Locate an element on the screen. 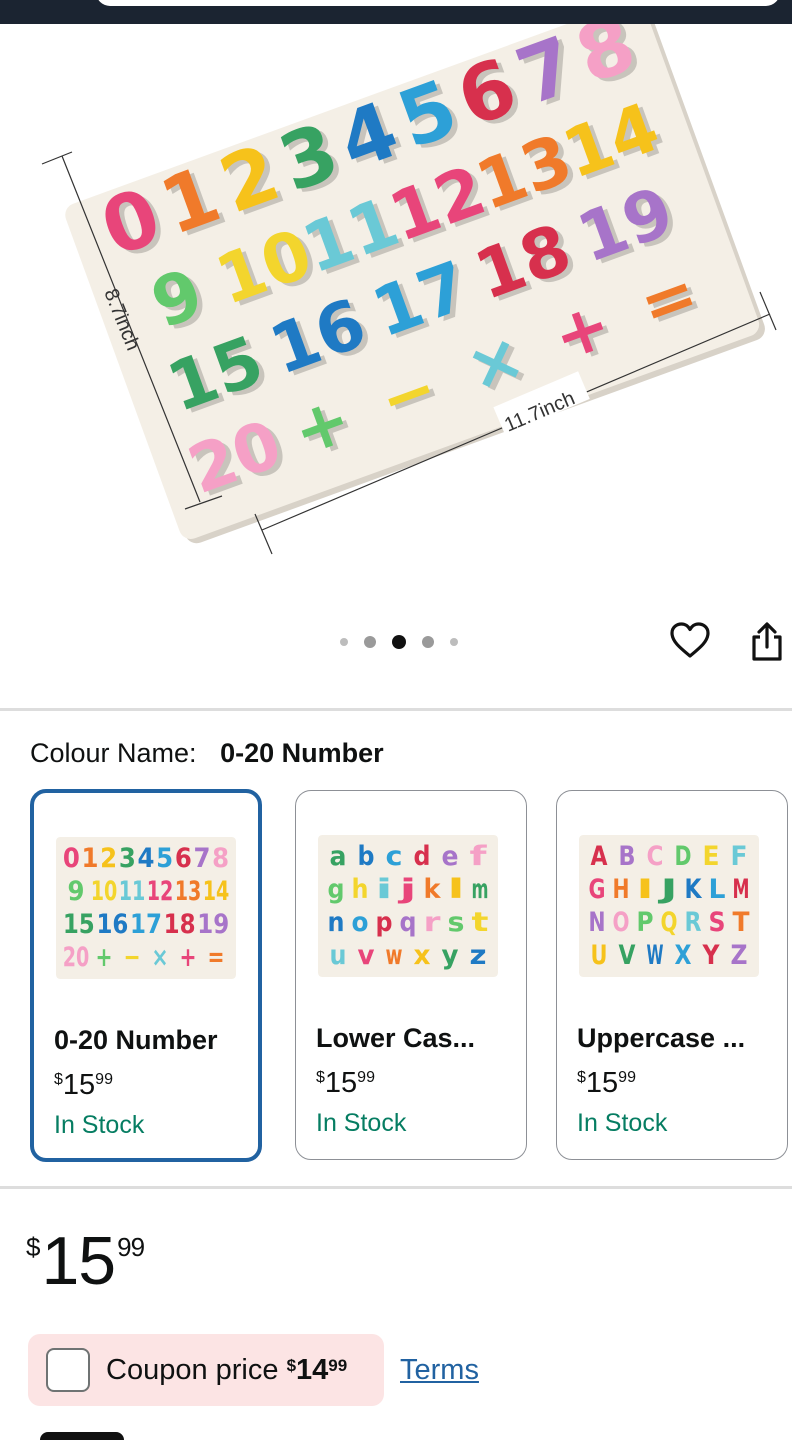  thumb-piece: J is located at coordinates (667, 889).